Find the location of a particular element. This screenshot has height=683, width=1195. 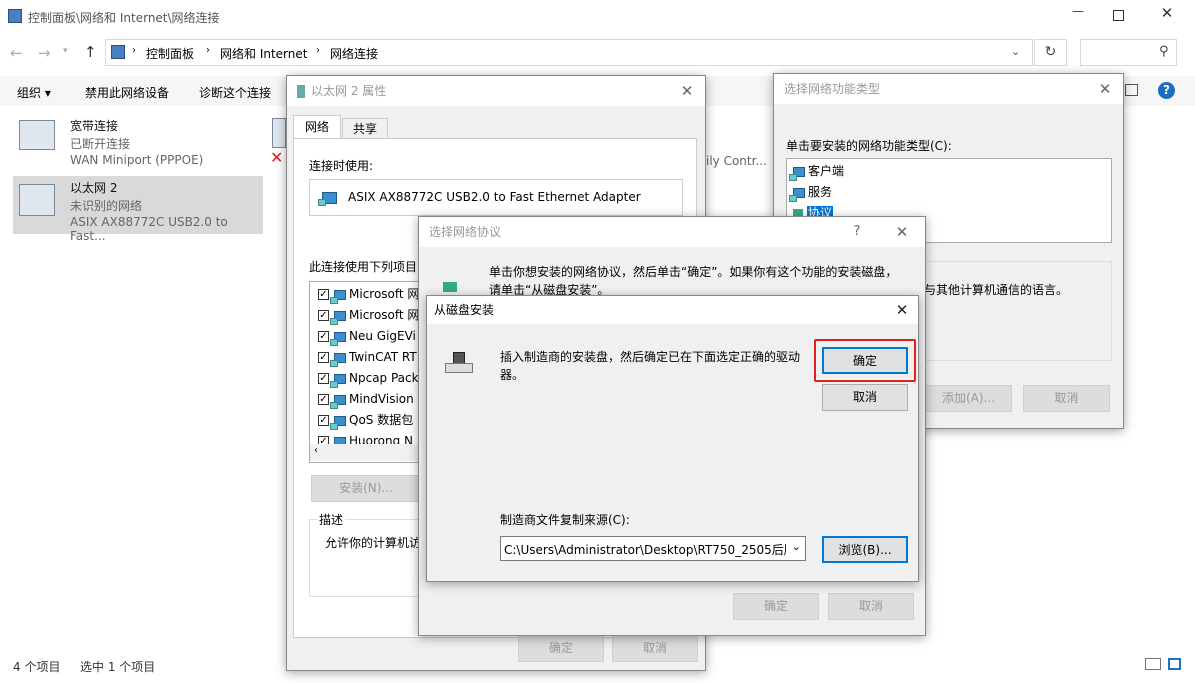

service-icon is located at coordinates (797, 194).